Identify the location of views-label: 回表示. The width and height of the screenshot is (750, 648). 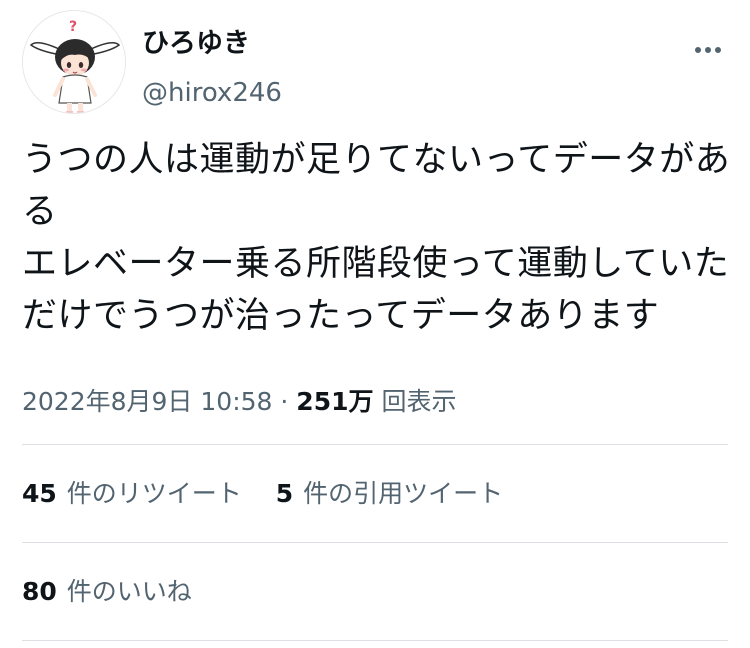
(419, 401).